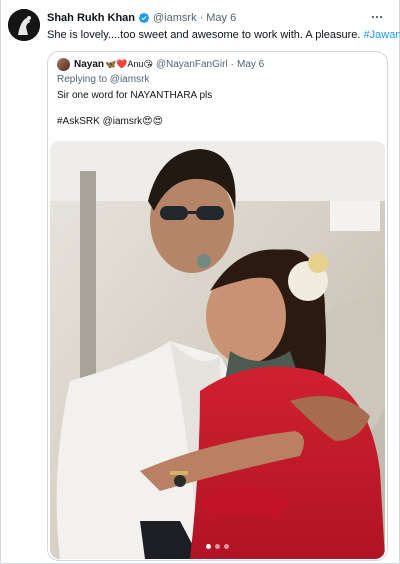 The image size is (400, 564). I want to click on more-horizontal-icon, so click(377, 17).